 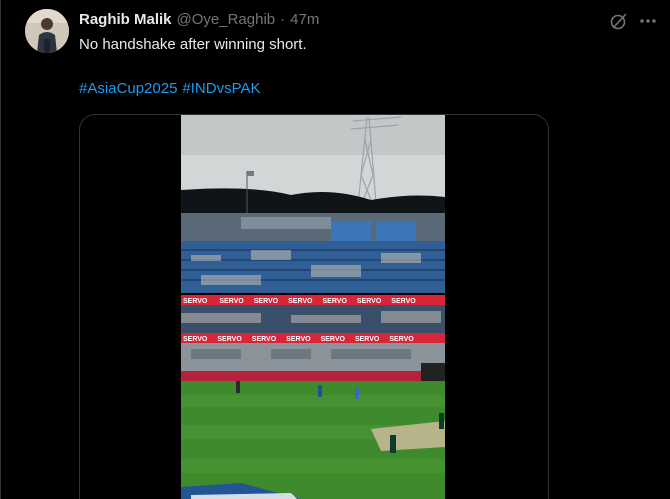 What do you see at coordinates (226, 20) in the screenshot?
I see `author-handle: @Oye_Raghib` at bounding box center [226, 20].